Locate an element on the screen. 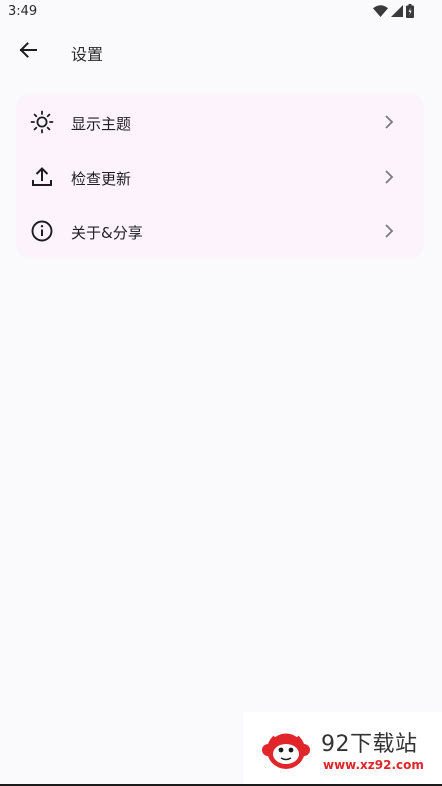  page-title: 设置 is located at coordinates (87, 54).